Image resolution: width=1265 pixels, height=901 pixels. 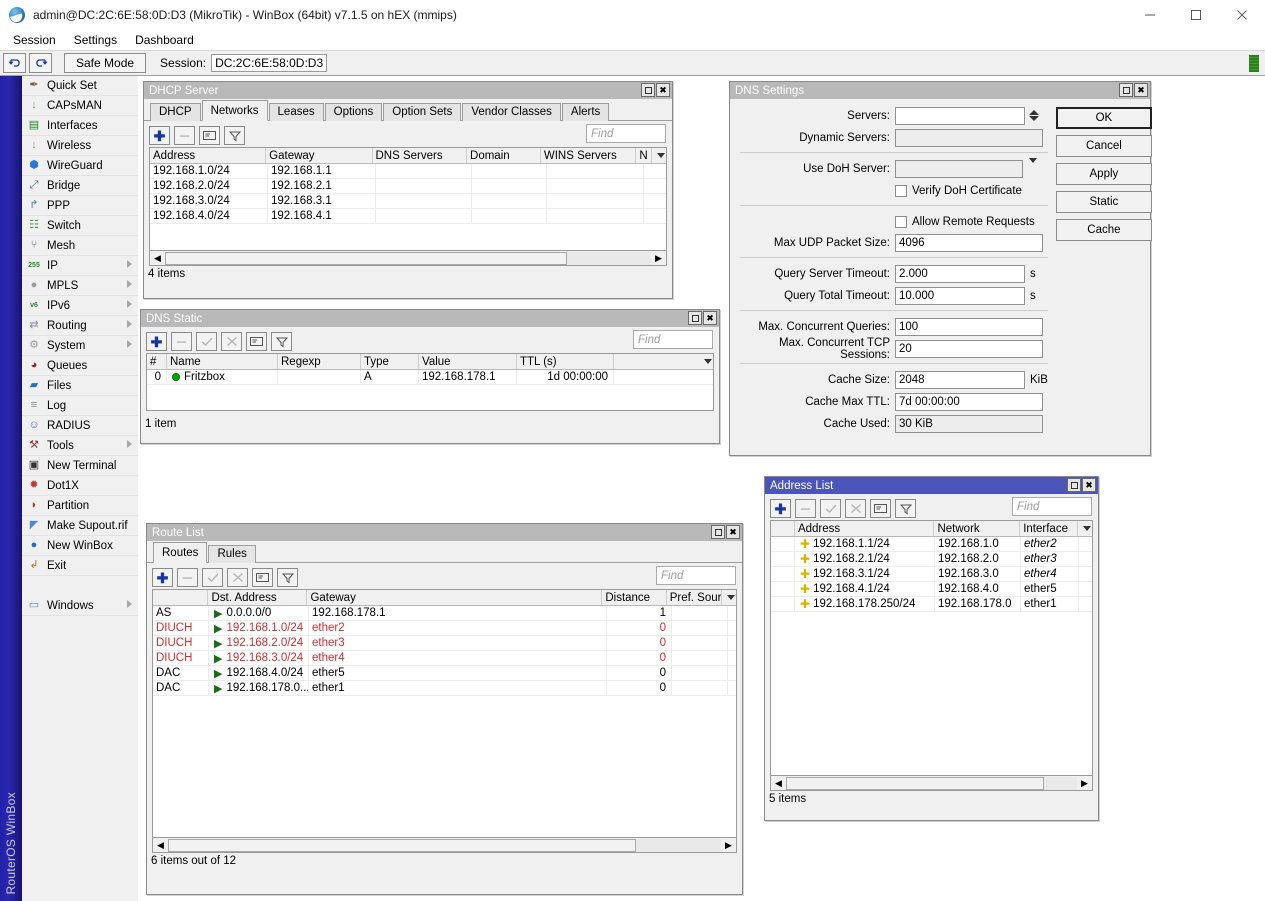 I want to click on table-row: DAC ▶ 192.168.178.0... ether1 0, so click(x=444, y=688).